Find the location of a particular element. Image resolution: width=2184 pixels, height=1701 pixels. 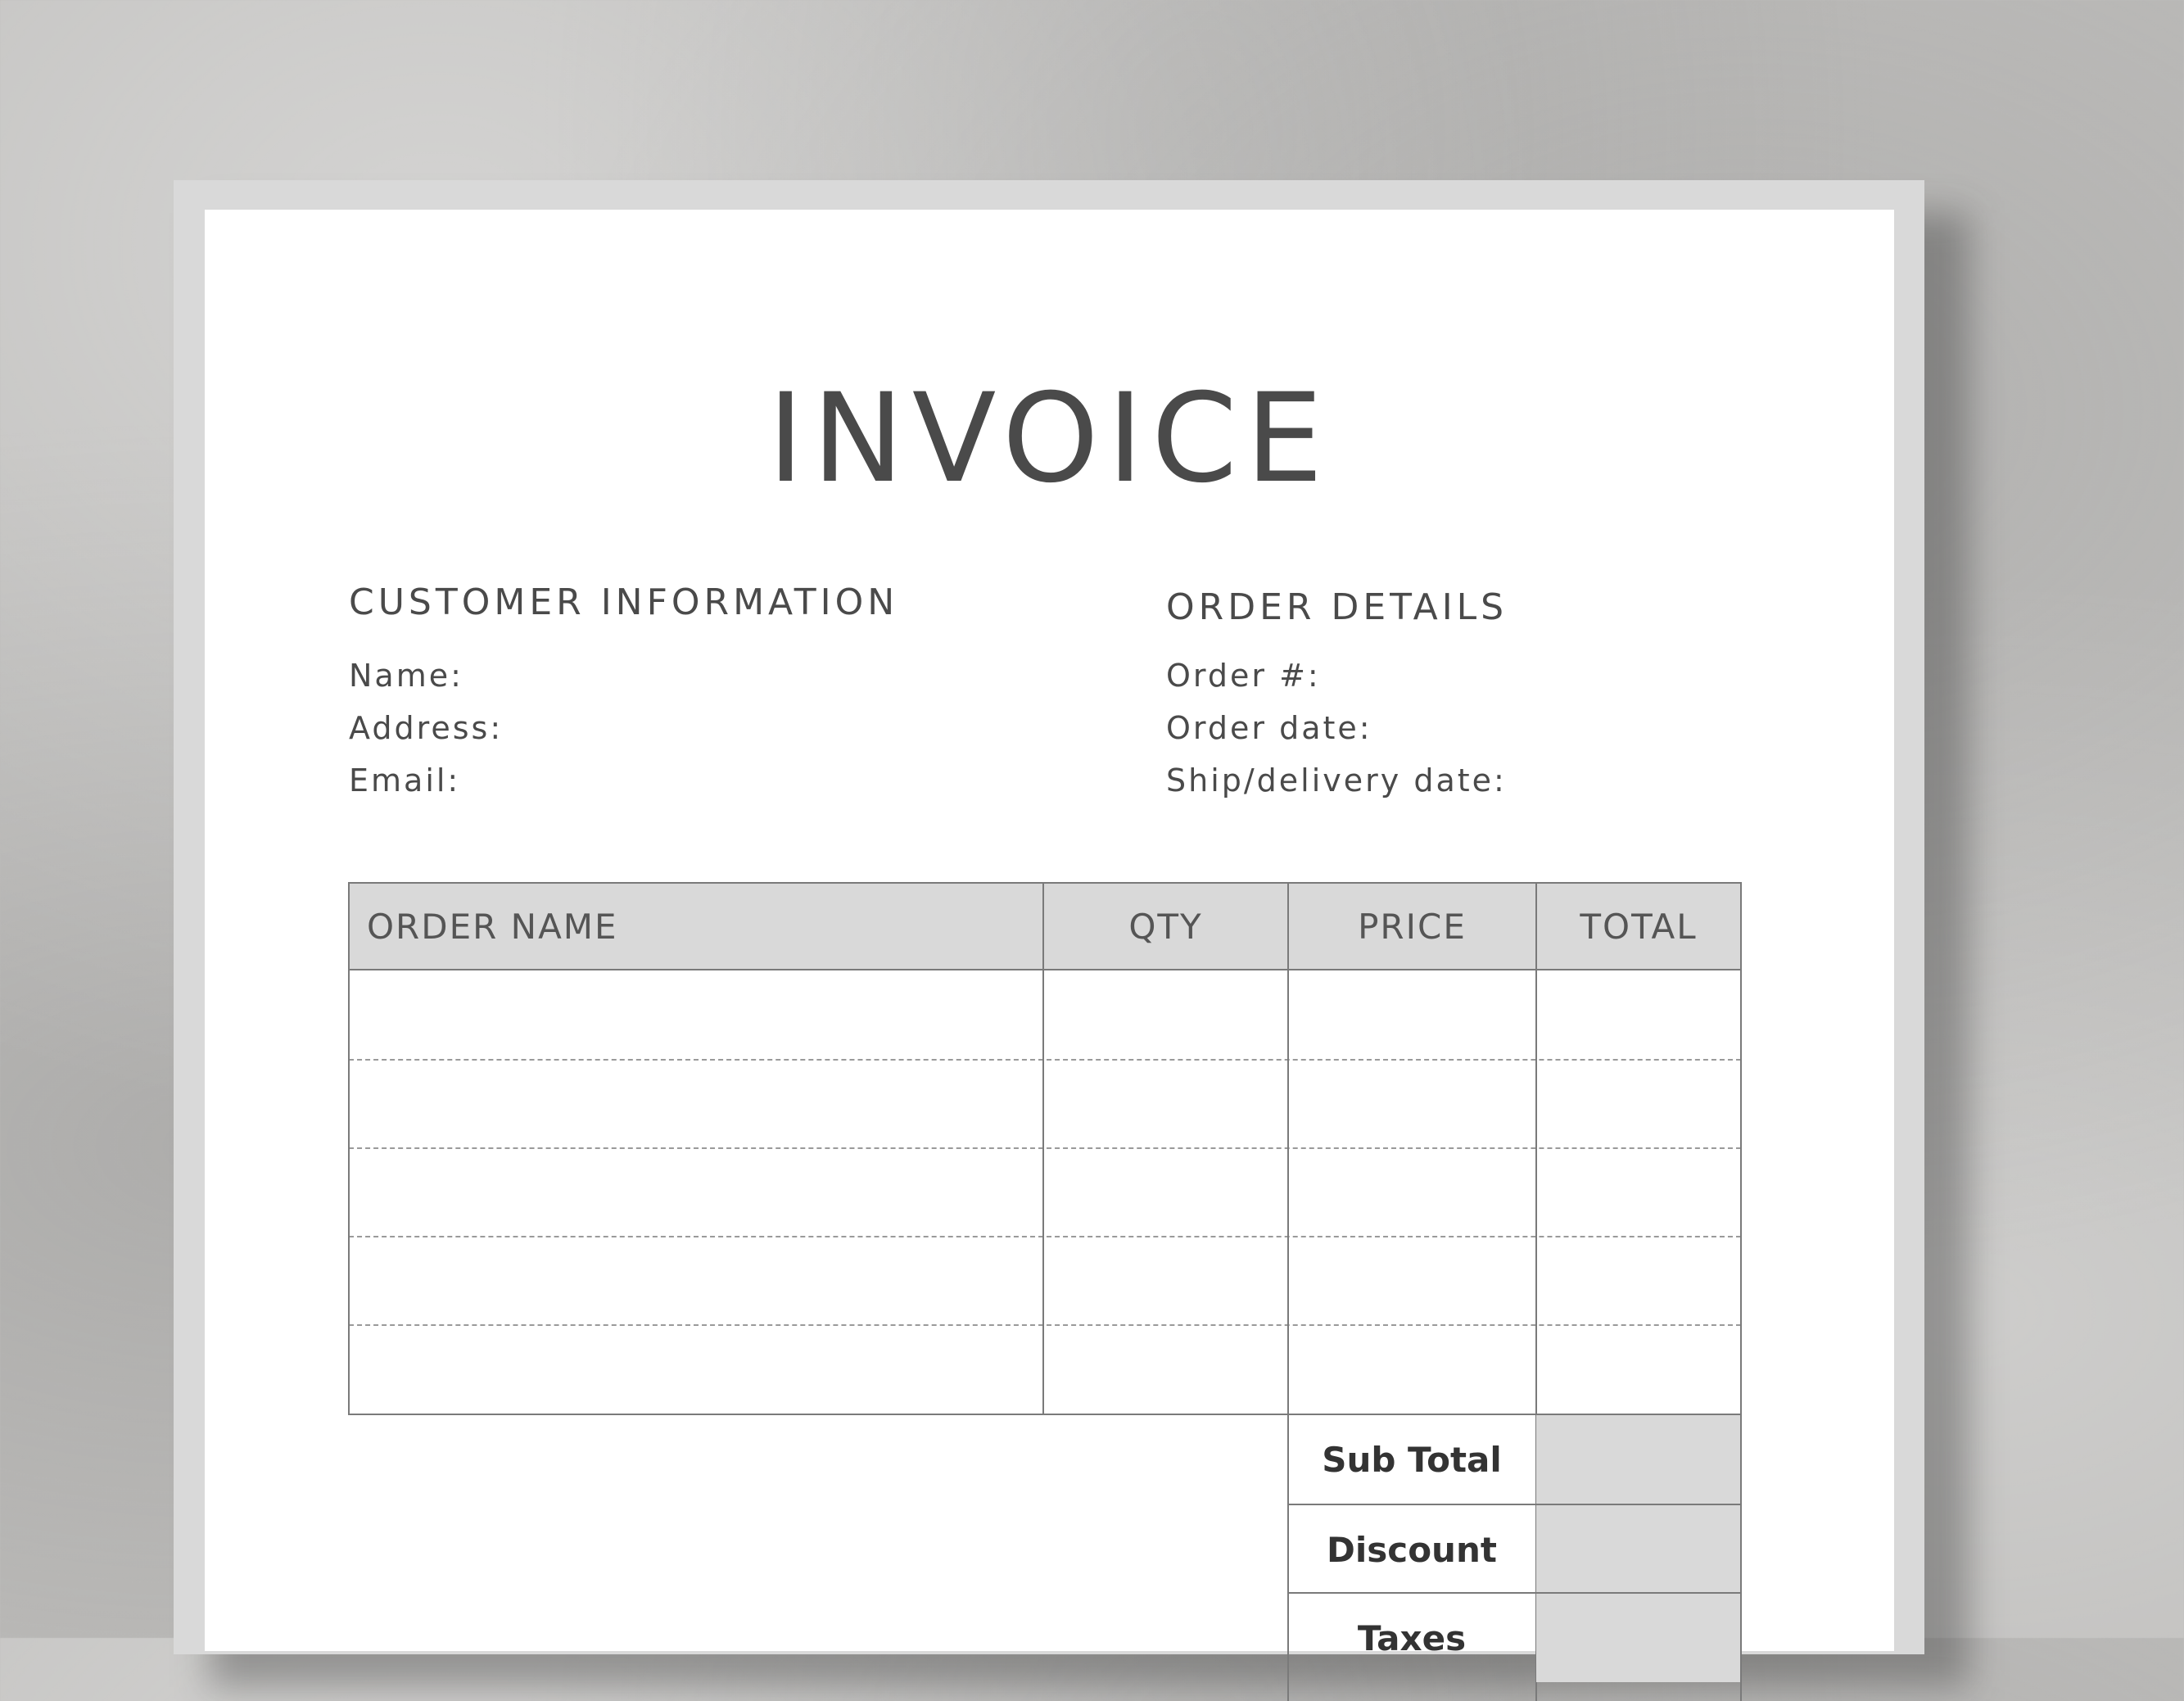

table-top-border is located at coordinates (1045, 883).